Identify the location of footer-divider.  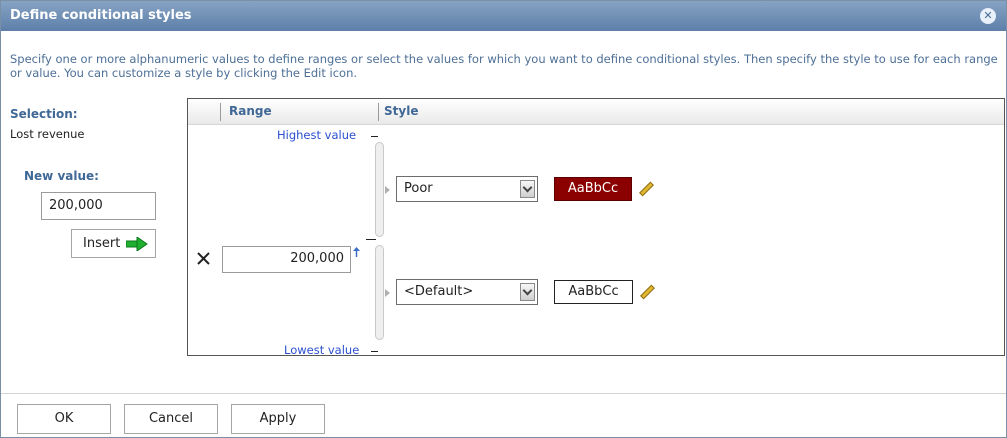
(503, 393).